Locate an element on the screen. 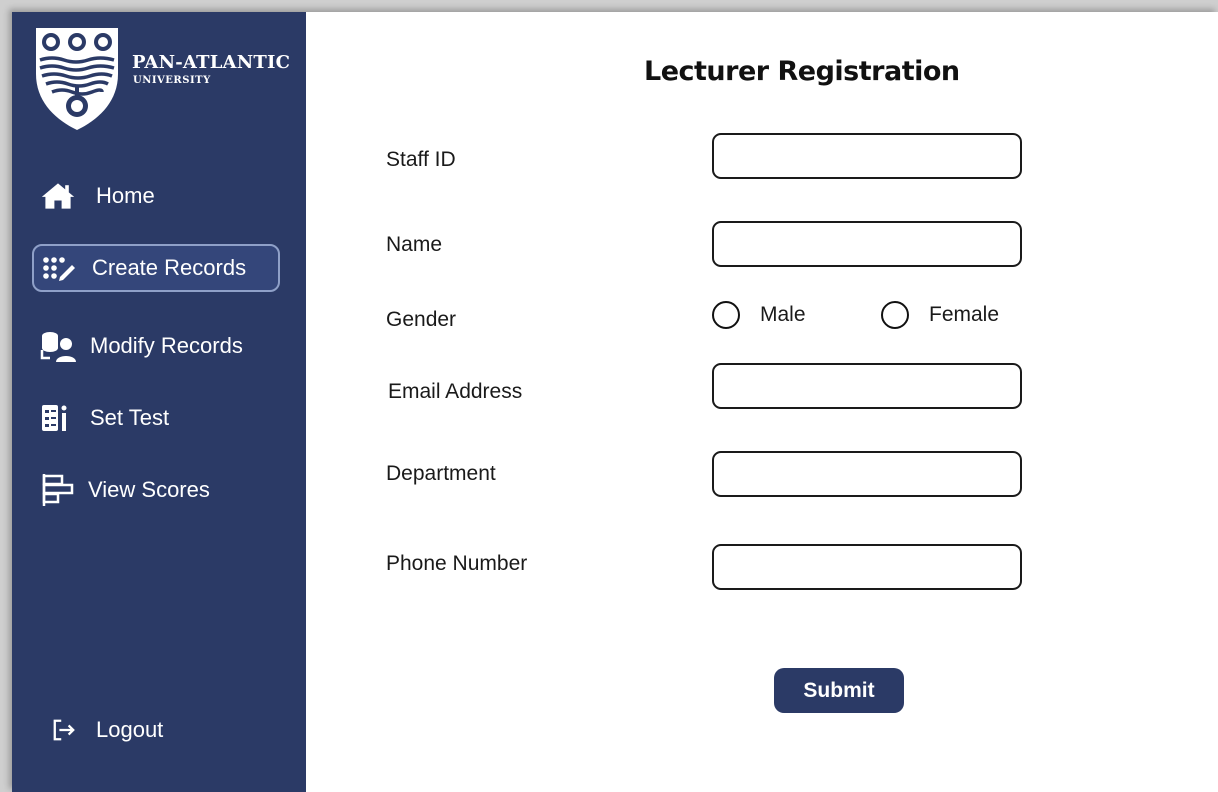 The width and height of the screenshot is (1218, 792). department-label: Department is located at coordinates (441, 473).